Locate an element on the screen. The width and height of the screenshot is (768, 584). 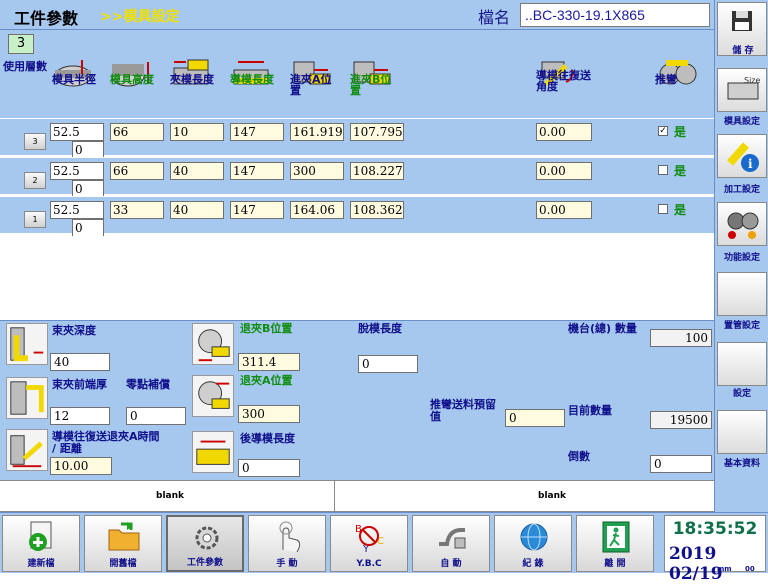
in-b-input: 108.227 is located at coordinates (377, 171).